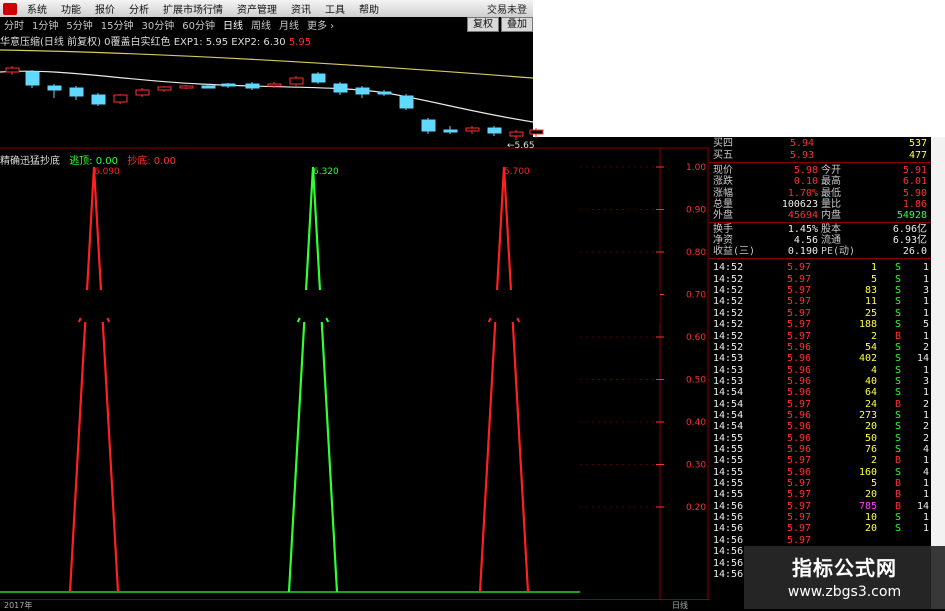 This screenshot has height=611, width=945. Describe the element at coordinates (71, 8) in the screenshot. I see `menu-item: 功能` at that location.